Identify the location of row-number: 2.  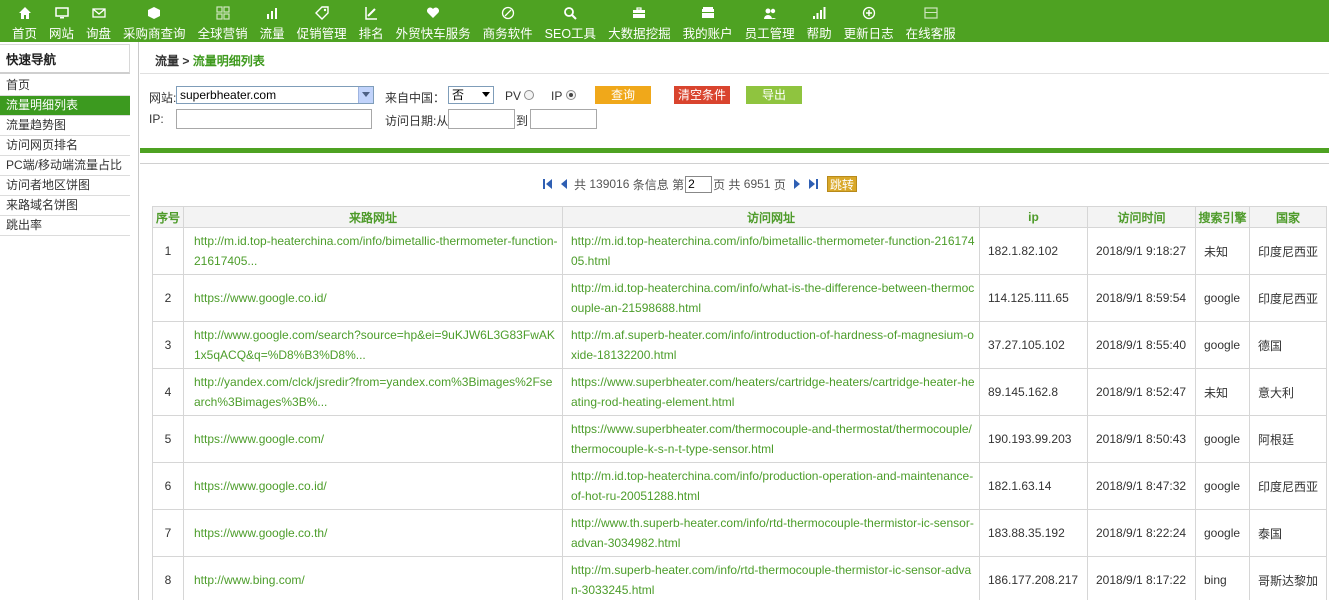
(168, 298).